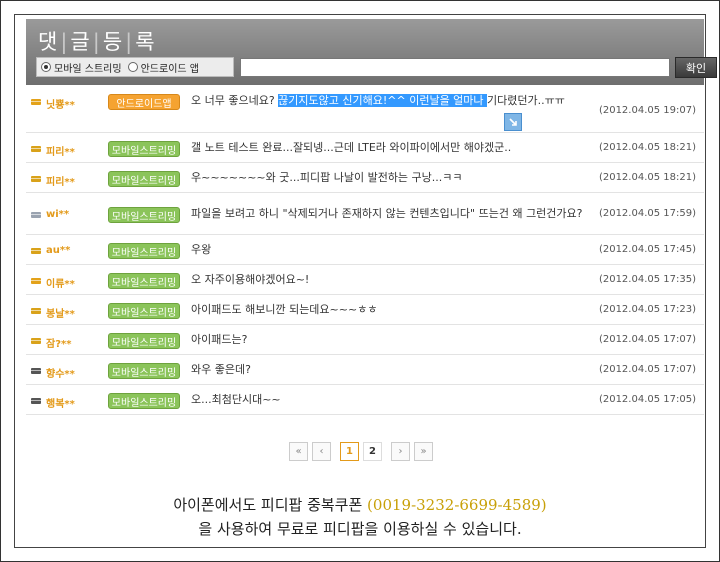  Describe the element at coordinates (284, 309) in the screenshot. I see `comment-text: 아이패드도 해보니깐 되는데요~~~ㅎㅎ` at that location.